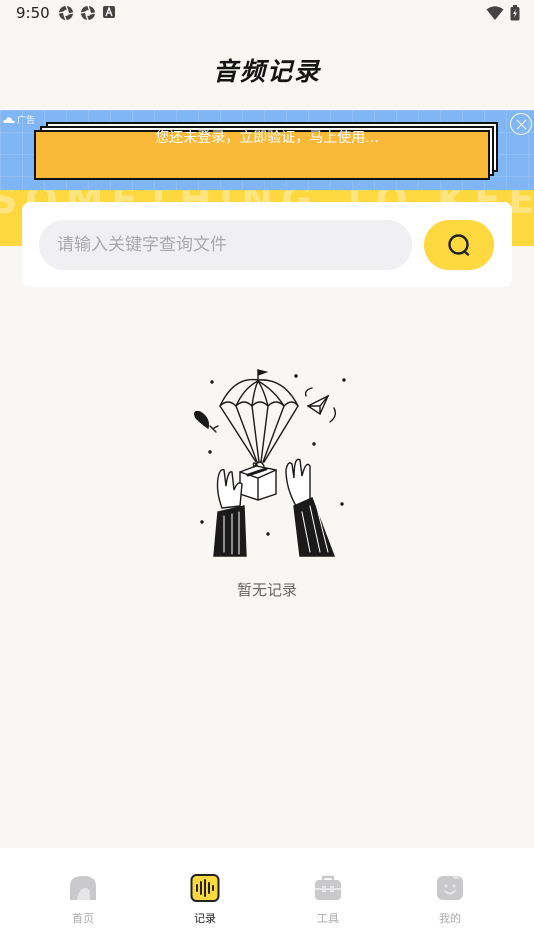 This screenshot has height=950, width=534. I want to click on nav-item-label: 我的, so click(450, 918).